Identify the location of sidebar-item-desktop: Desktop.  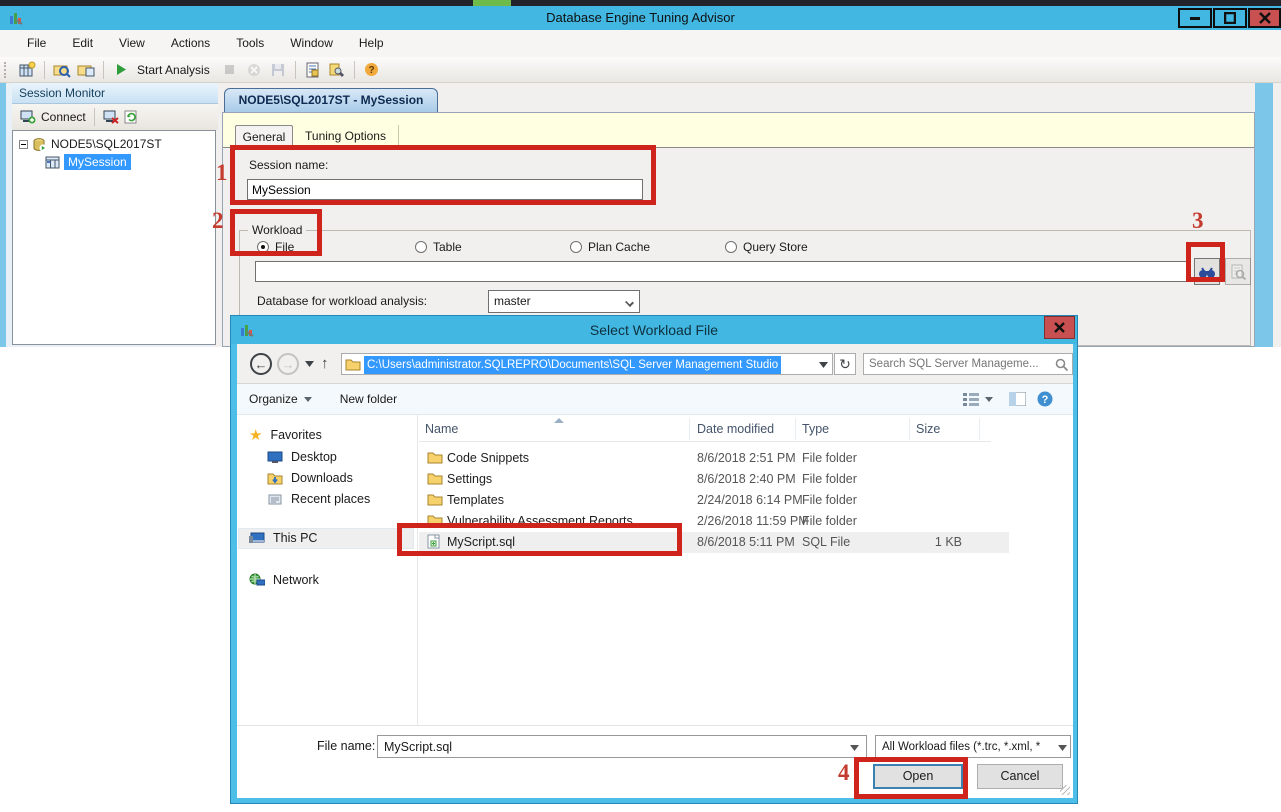
(302, 457).